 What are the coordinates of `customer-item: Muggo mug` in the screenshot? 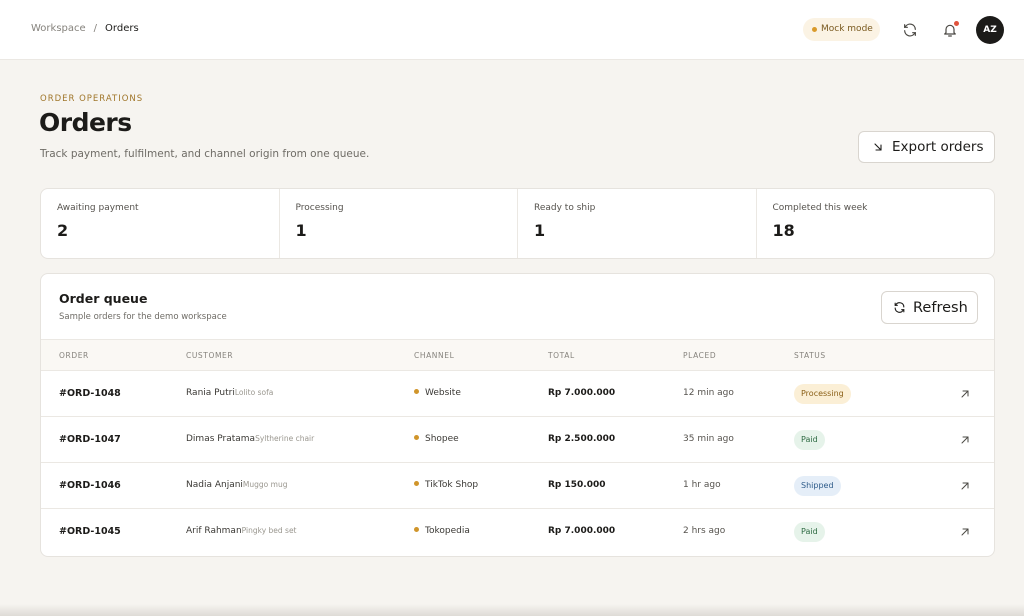 It's located at (265, 484).